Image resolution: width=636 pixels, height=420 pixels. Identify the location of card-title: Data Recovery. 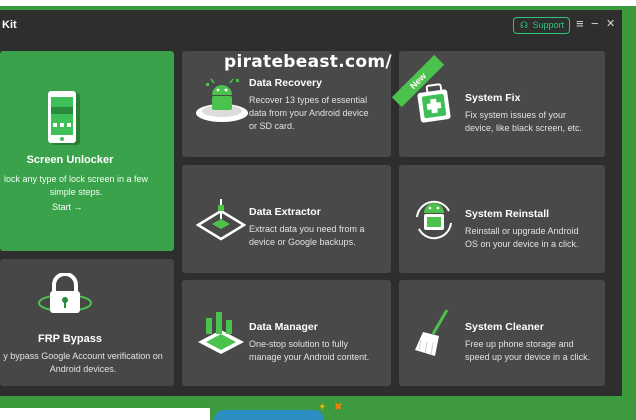
(285, 83).